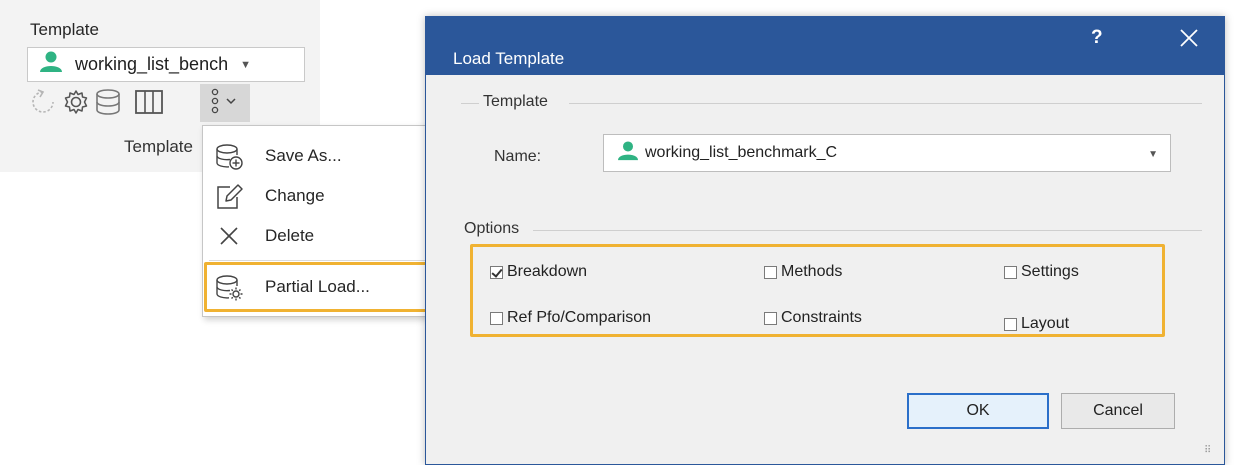 The width and height of the screenshot is (1240, 465). I want to click on more-options-button, so click(225, 103).